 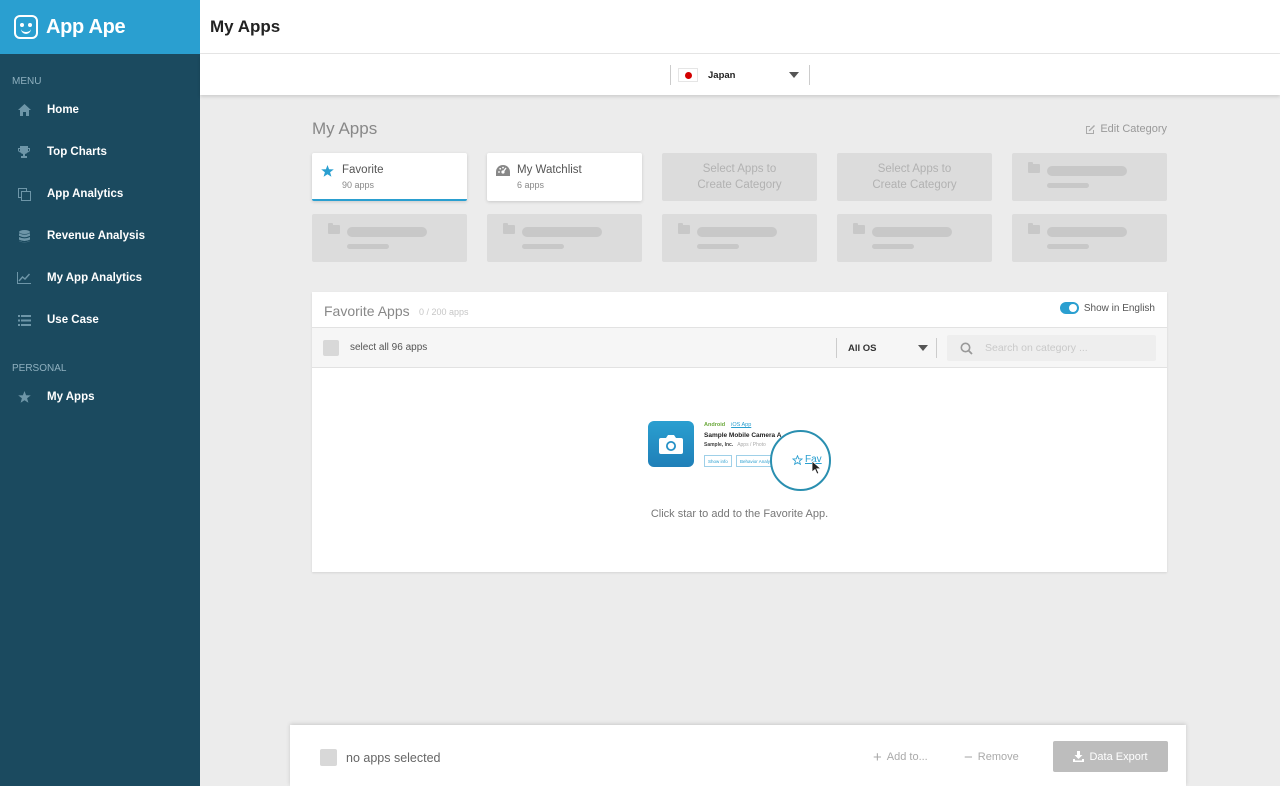 What do you see at coordinates (862, 348) in the screenshot?
I see `os-filter-value: All OS` at bounding box center [862, 348].